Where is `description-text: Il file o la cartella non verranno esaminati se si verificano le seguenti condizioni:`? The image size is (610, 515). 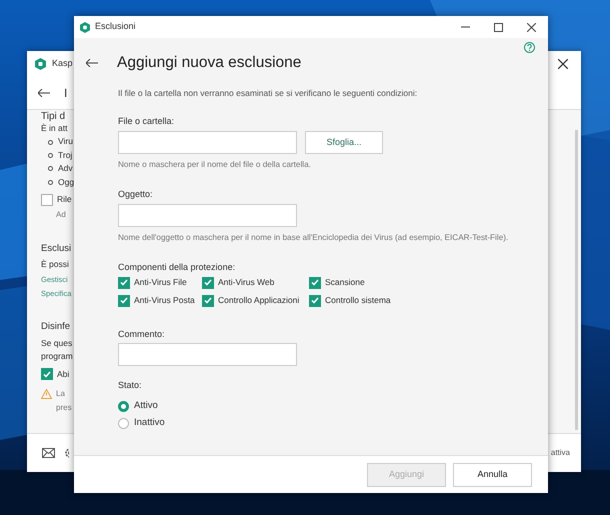 description-text: Il file o la cartella non verranno esaminati se si verificano le seguenti condizioni: is located at coordinates (268, 93).